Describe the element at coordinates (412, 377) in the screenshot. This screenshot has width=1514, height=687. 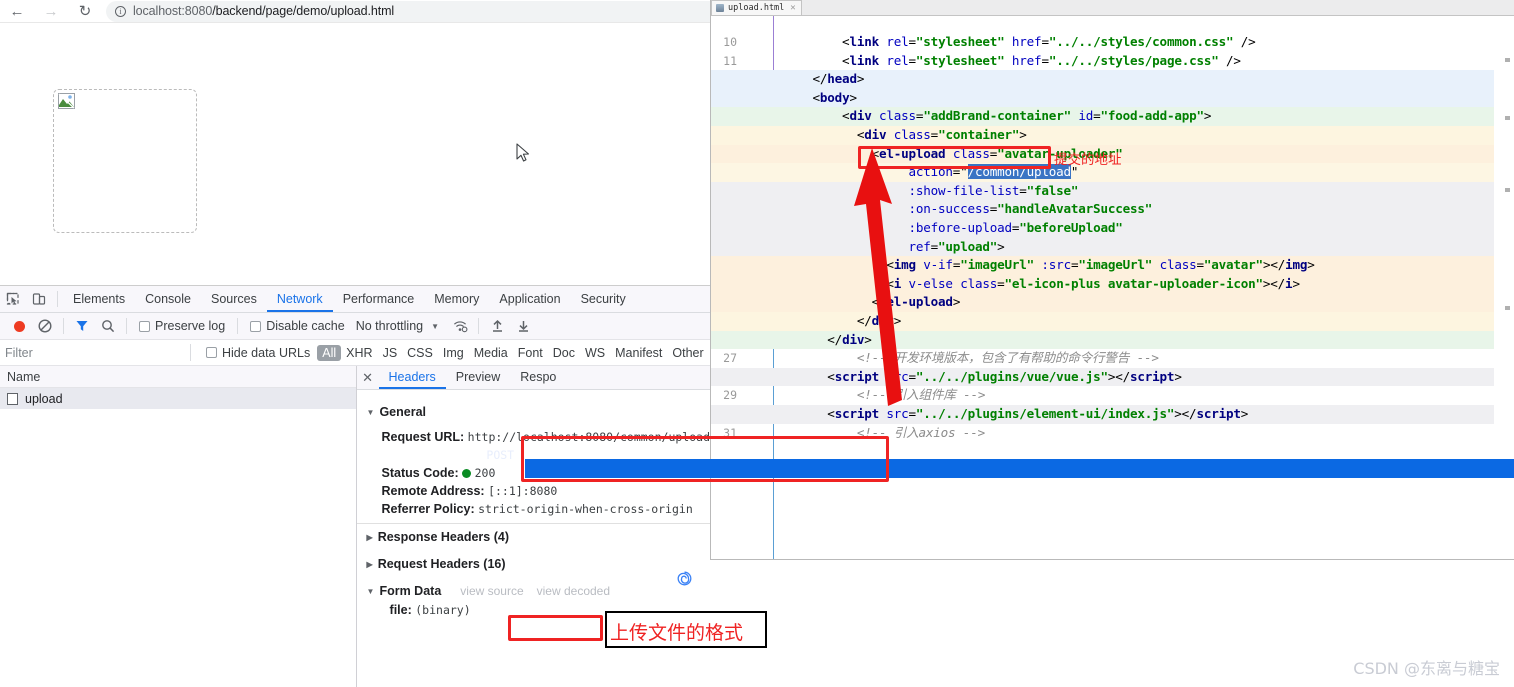
I see `tab-headers: Headers` at that location.